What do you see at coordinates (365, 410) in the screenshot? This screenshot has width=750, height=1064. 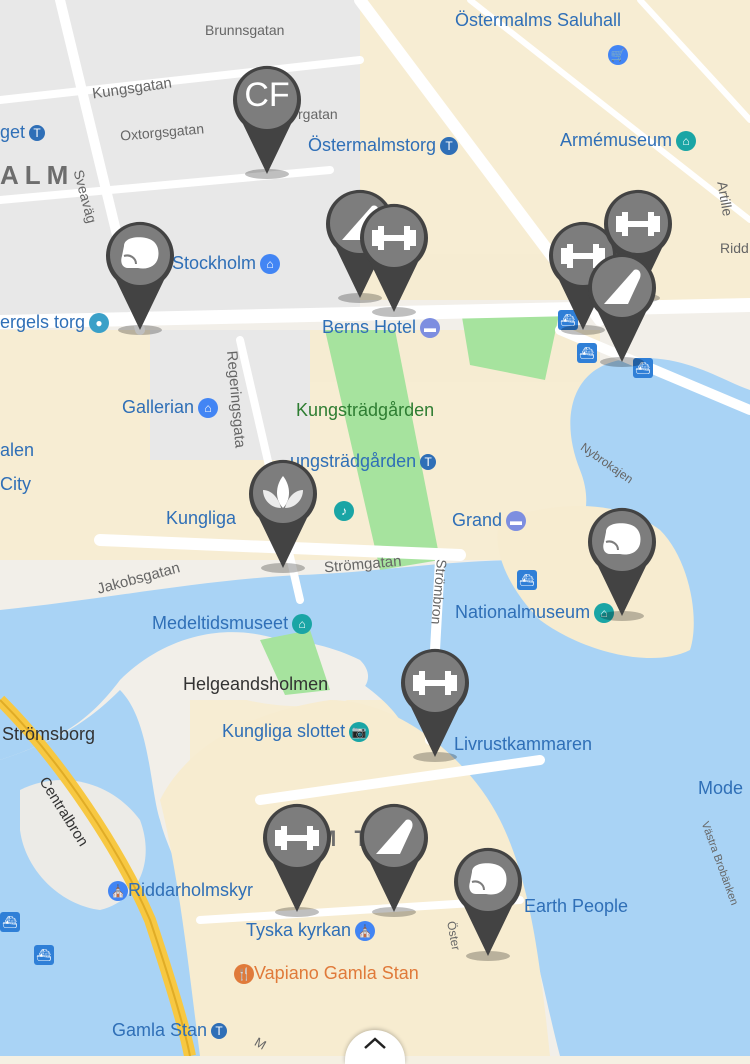 I see `label-kungstradgarden: Kungsträdgården` at bounding box center [365, 410].